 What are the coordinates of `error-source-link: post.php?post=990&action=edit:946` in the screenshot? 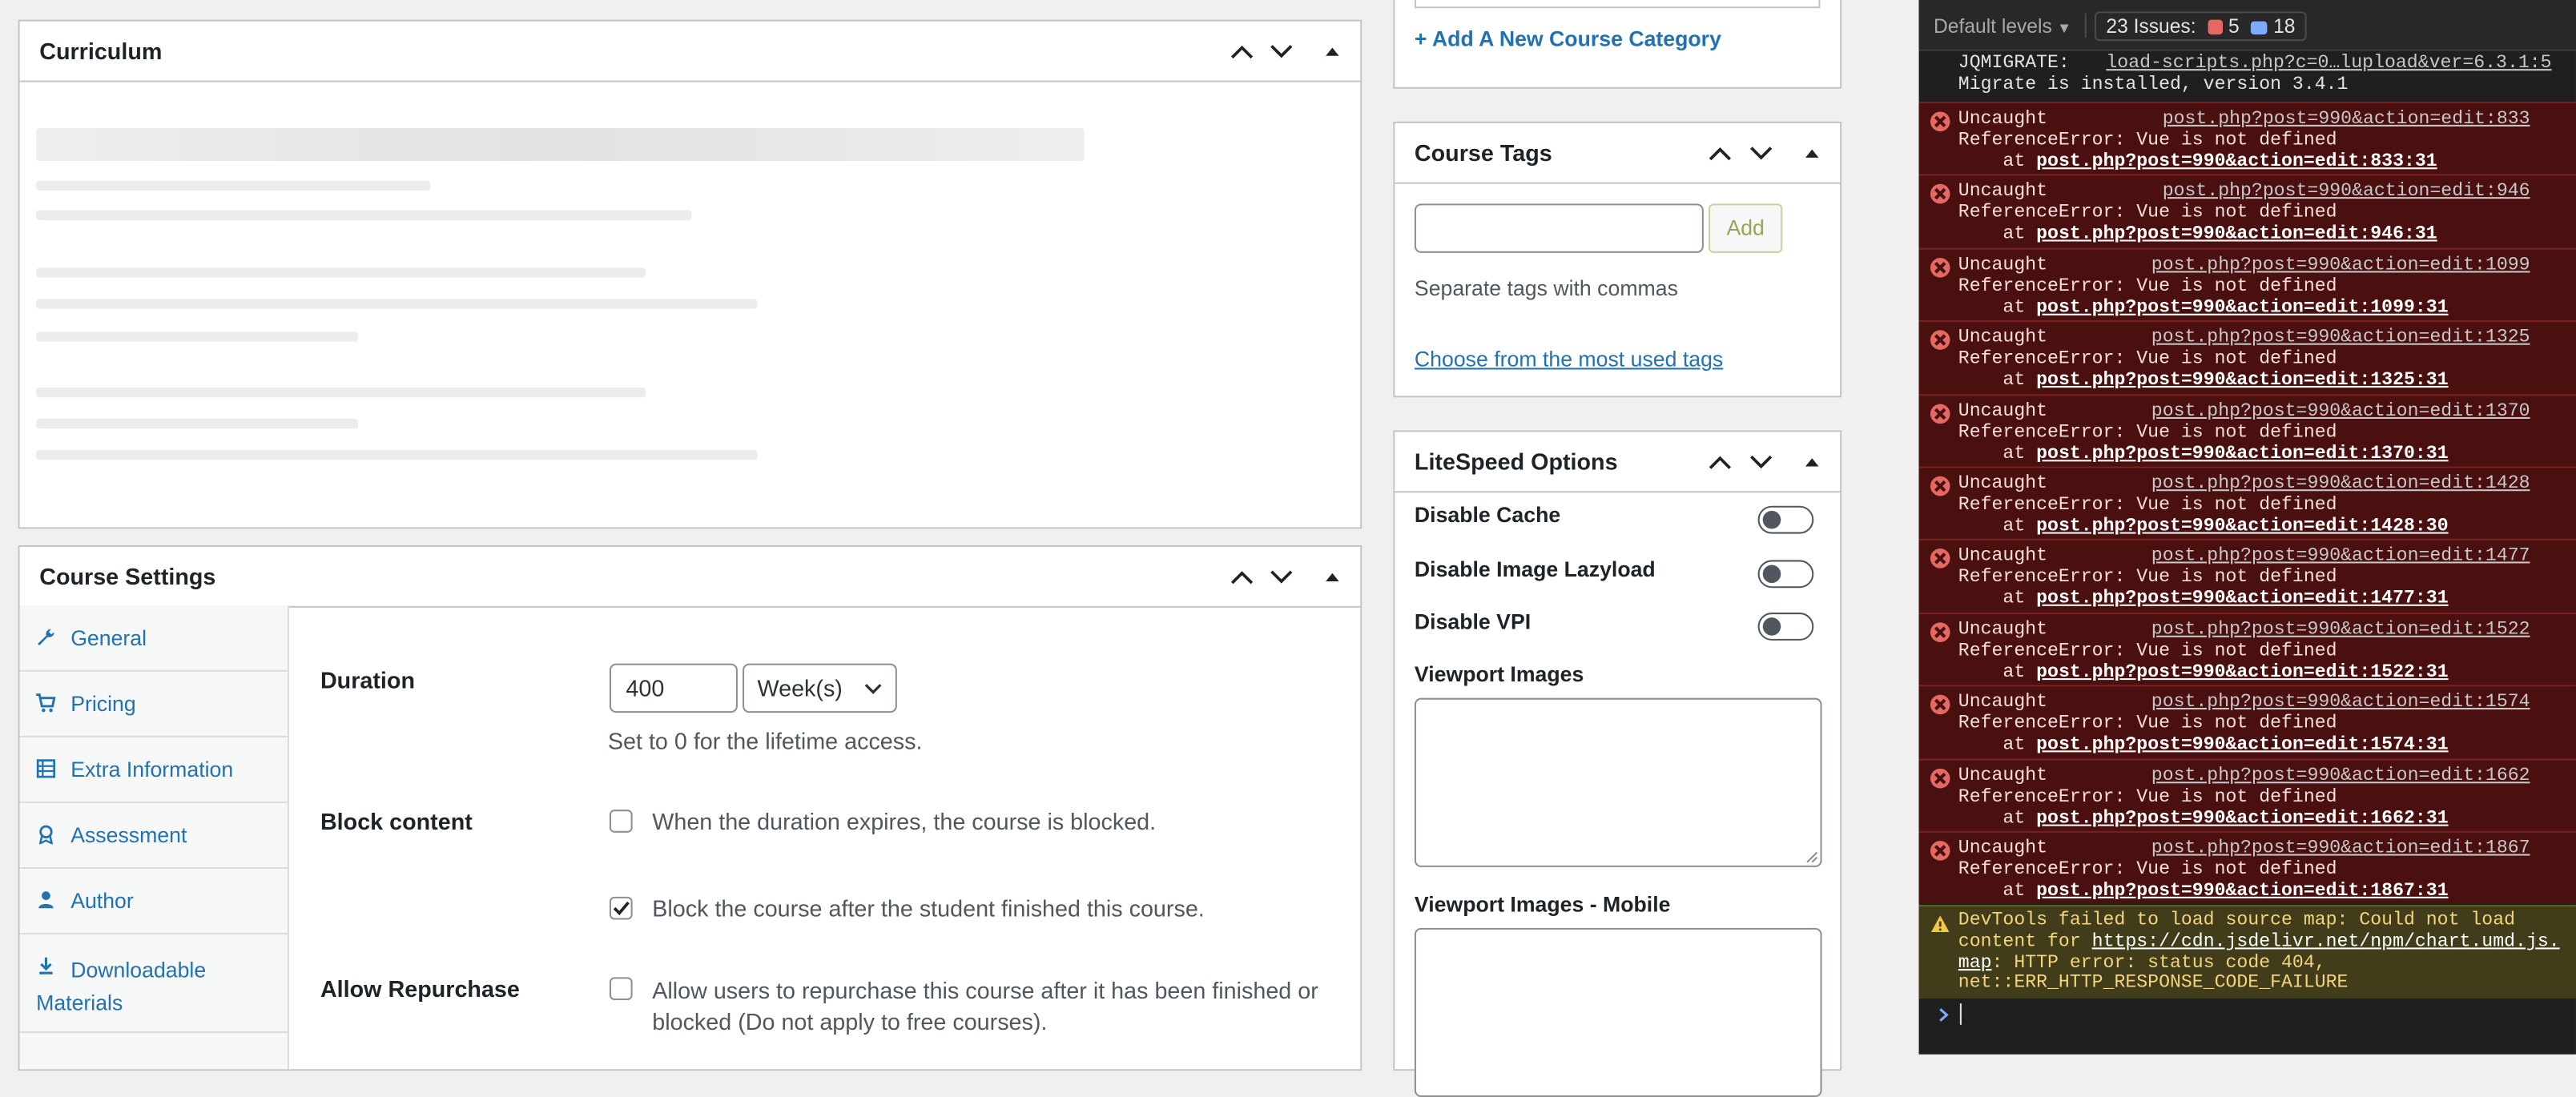 It's located at (2346, 193).